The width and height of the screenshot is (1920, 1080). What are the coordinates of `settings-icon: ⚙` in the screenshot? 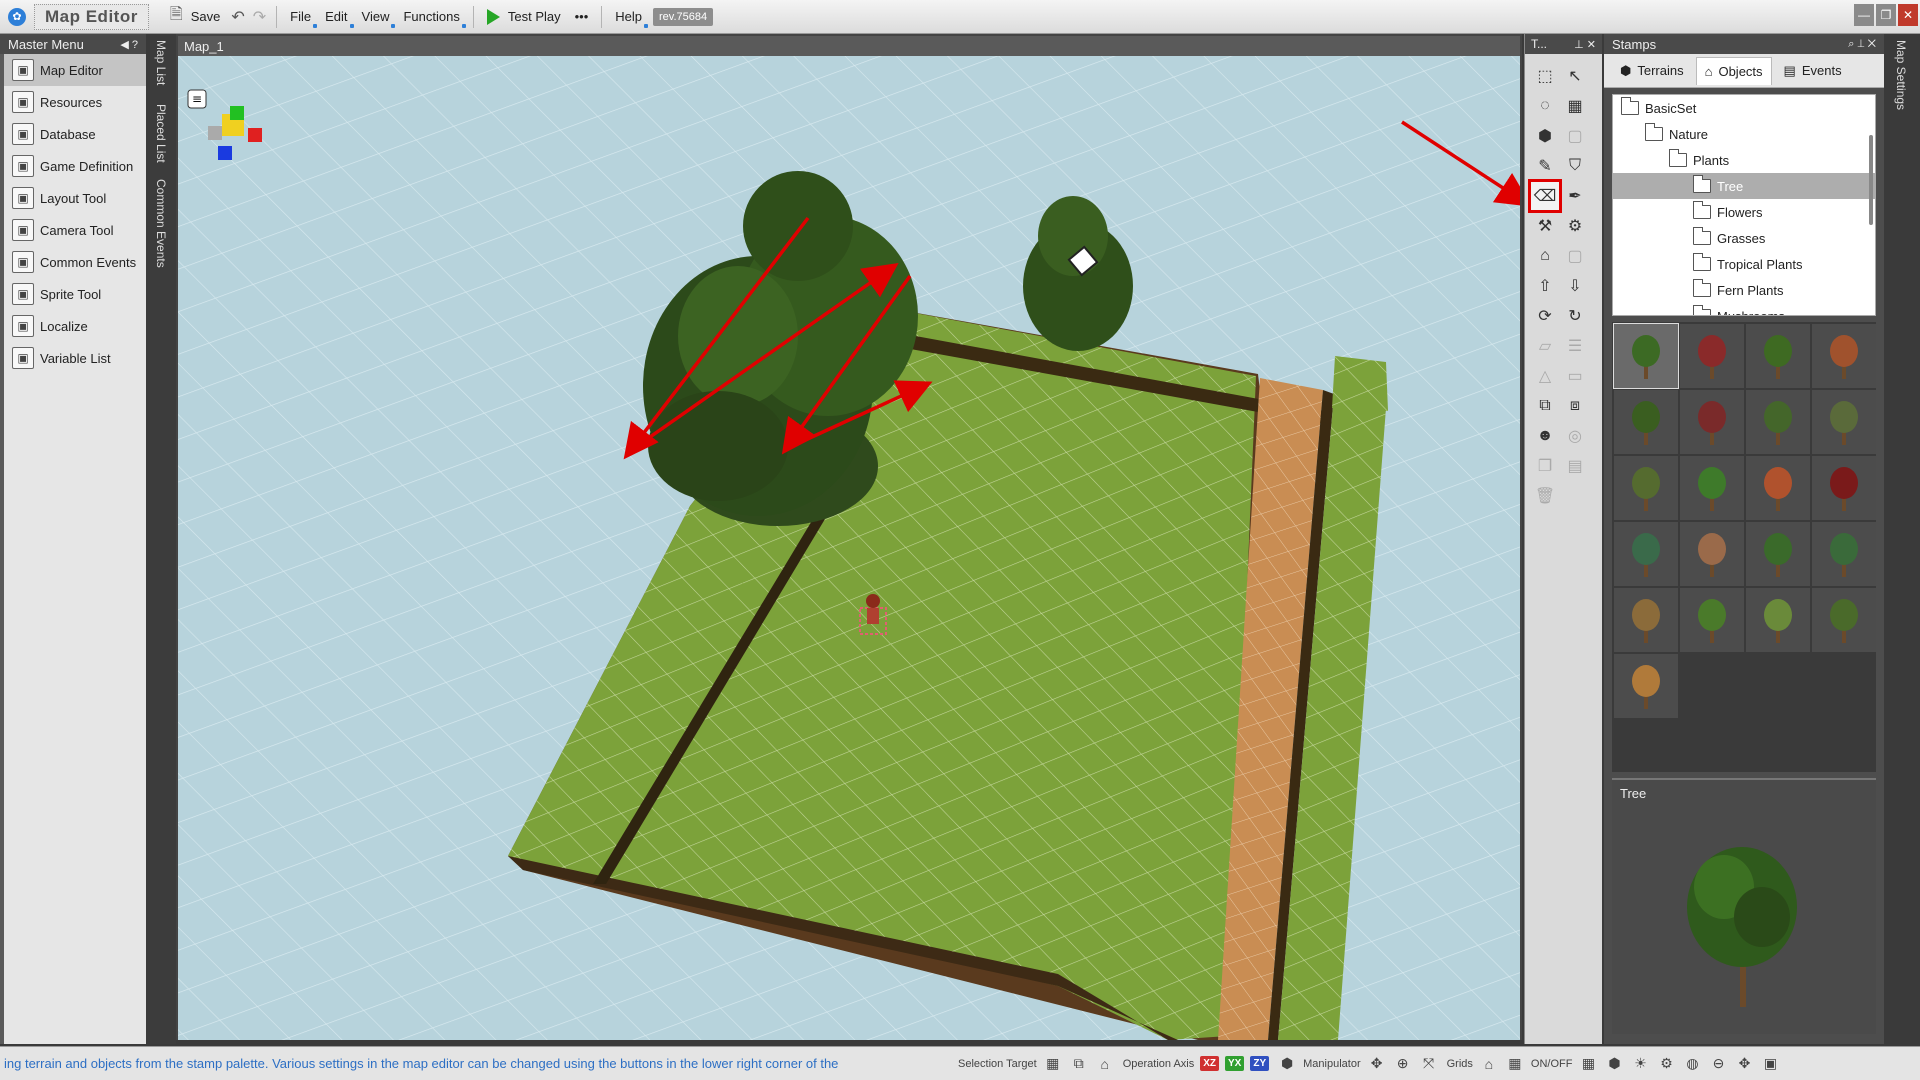 It's located at (1666, 1064).